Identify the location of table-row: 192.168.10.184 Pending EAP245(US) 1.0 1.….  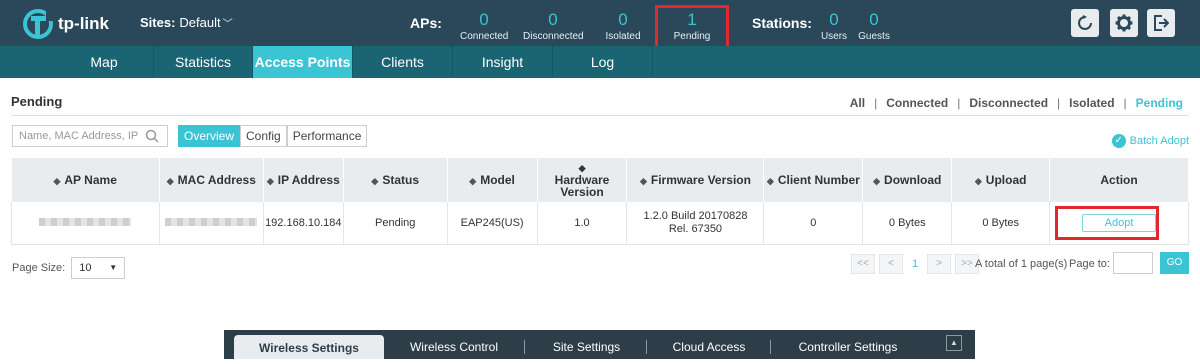
(600, 223).